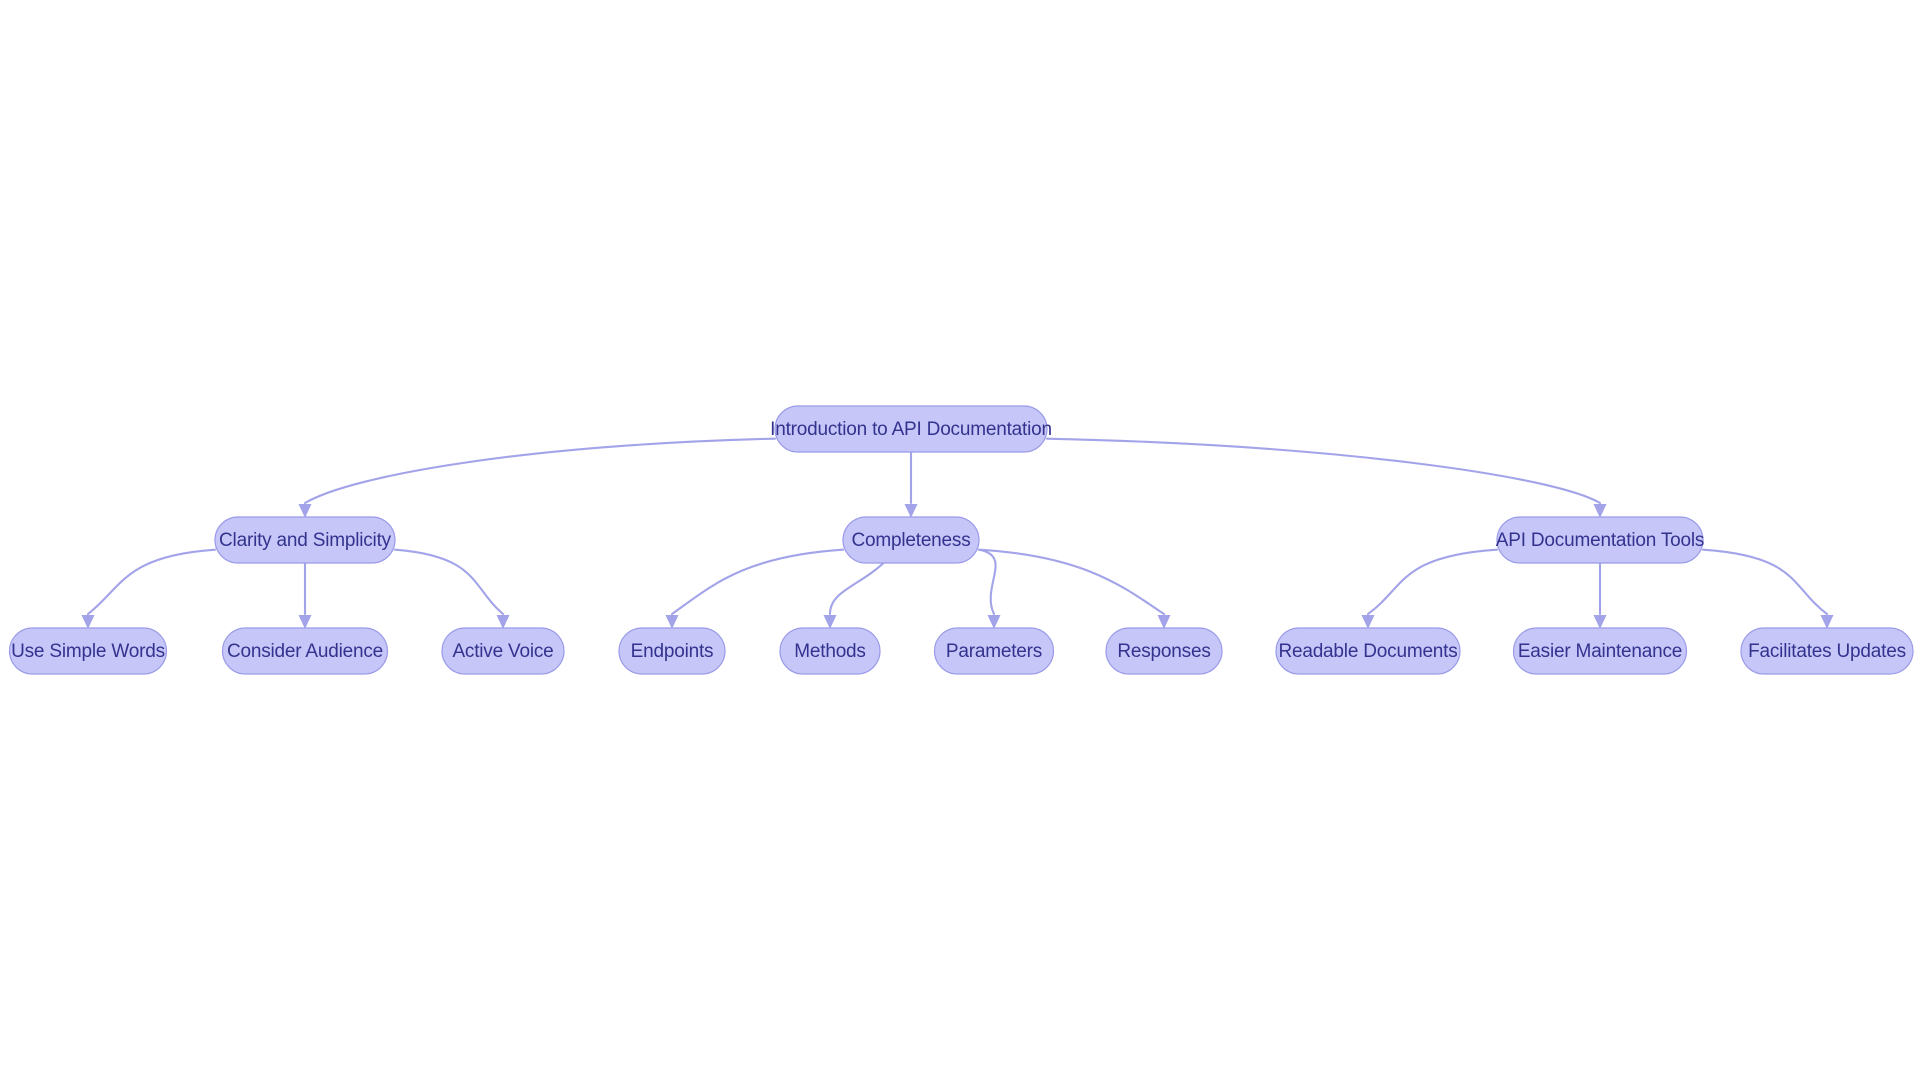  I want to click on edge-root-to-clarity, so click(537, 477).